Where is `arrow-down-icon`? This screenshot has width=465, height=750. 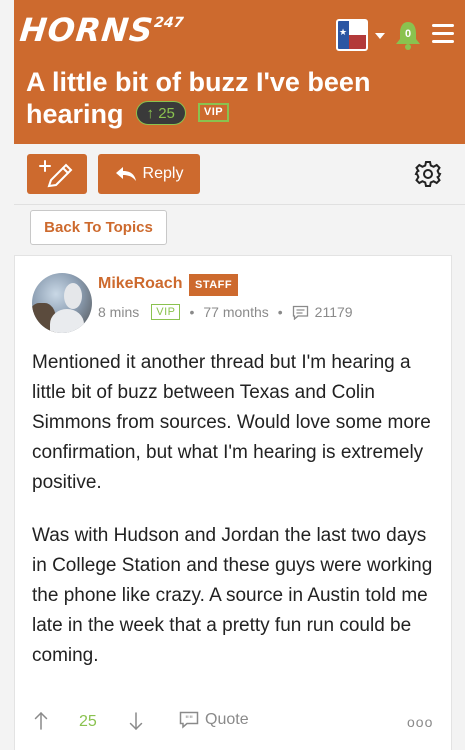 arrow-down-icon is located at coordinates (136, 721).